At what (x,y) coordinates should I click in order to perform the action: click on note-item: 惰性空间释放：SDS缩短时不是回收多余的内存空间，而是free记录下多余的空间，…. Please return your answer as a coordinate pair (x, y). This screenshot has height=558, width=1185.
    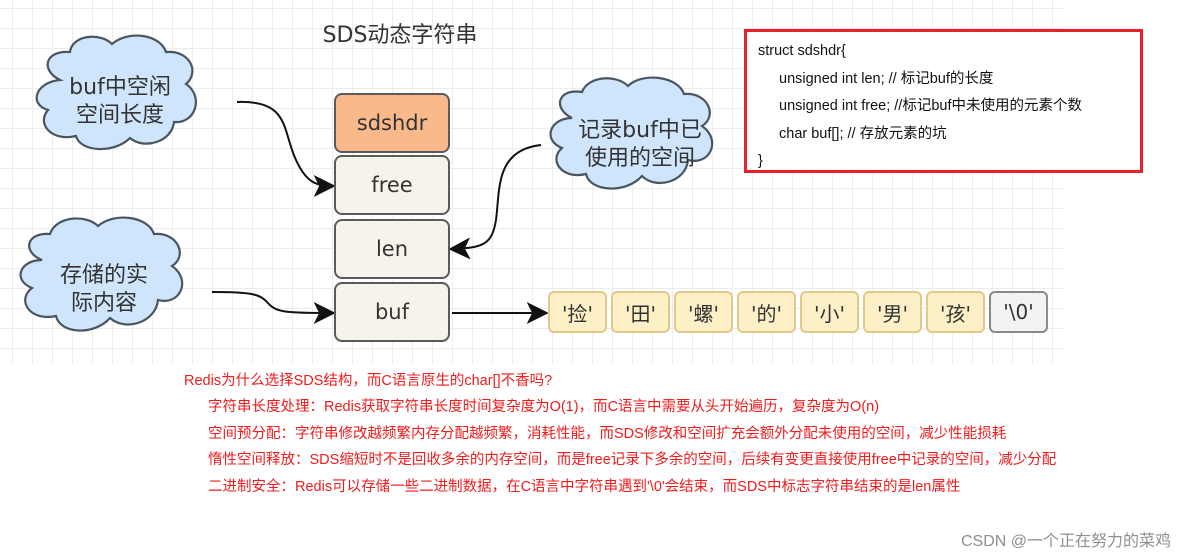
    Looking at the image, I should click on (632, 460).